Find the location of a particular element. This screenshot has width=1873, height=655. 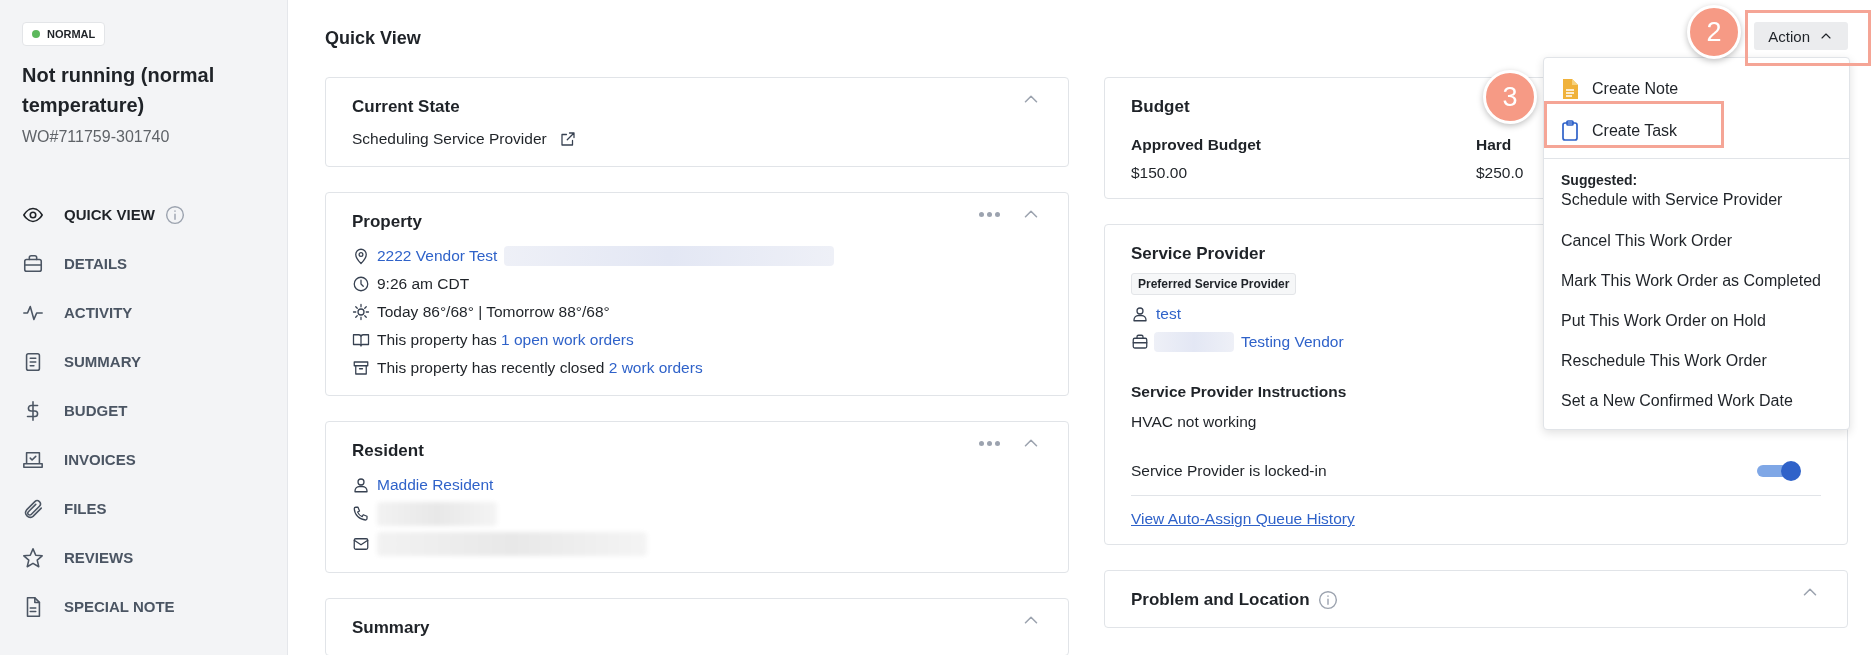

local-time: 9:26 am CDT is located at coordinates (423, 284).